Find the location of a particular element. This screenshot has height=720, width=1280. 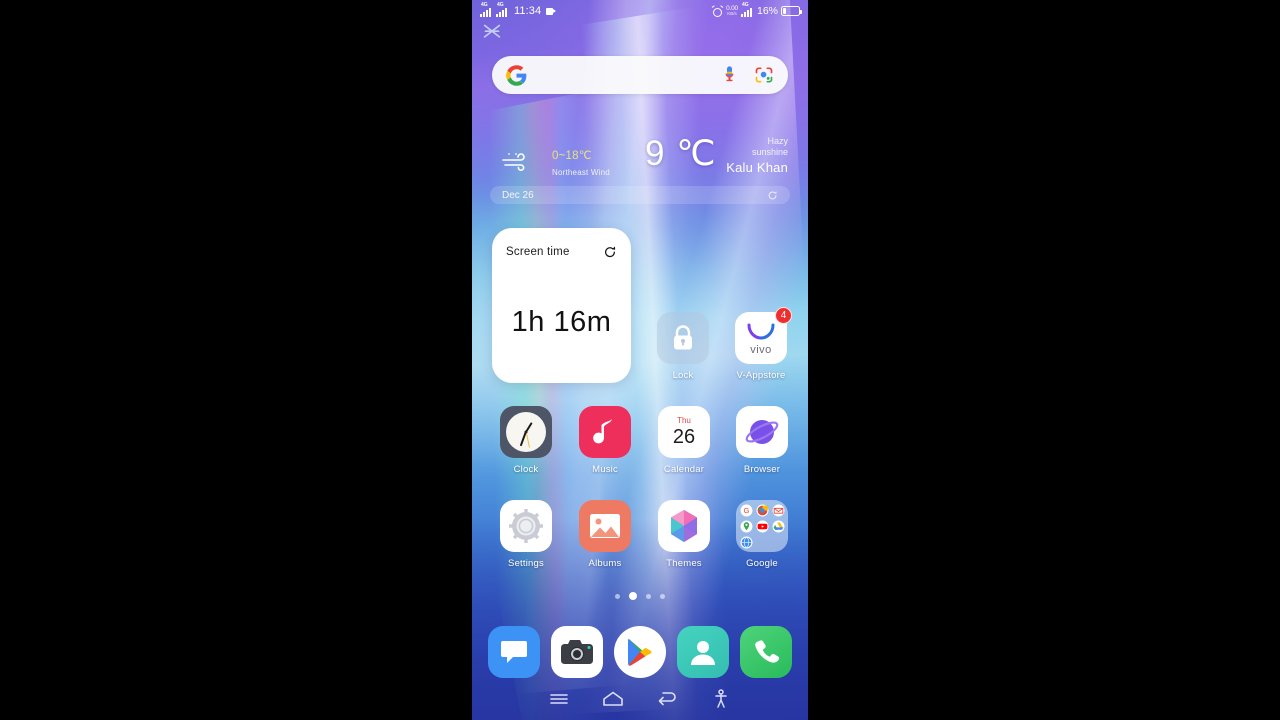

app-calendar: Thu 26 Calendar is located at coordinates (684, 440).